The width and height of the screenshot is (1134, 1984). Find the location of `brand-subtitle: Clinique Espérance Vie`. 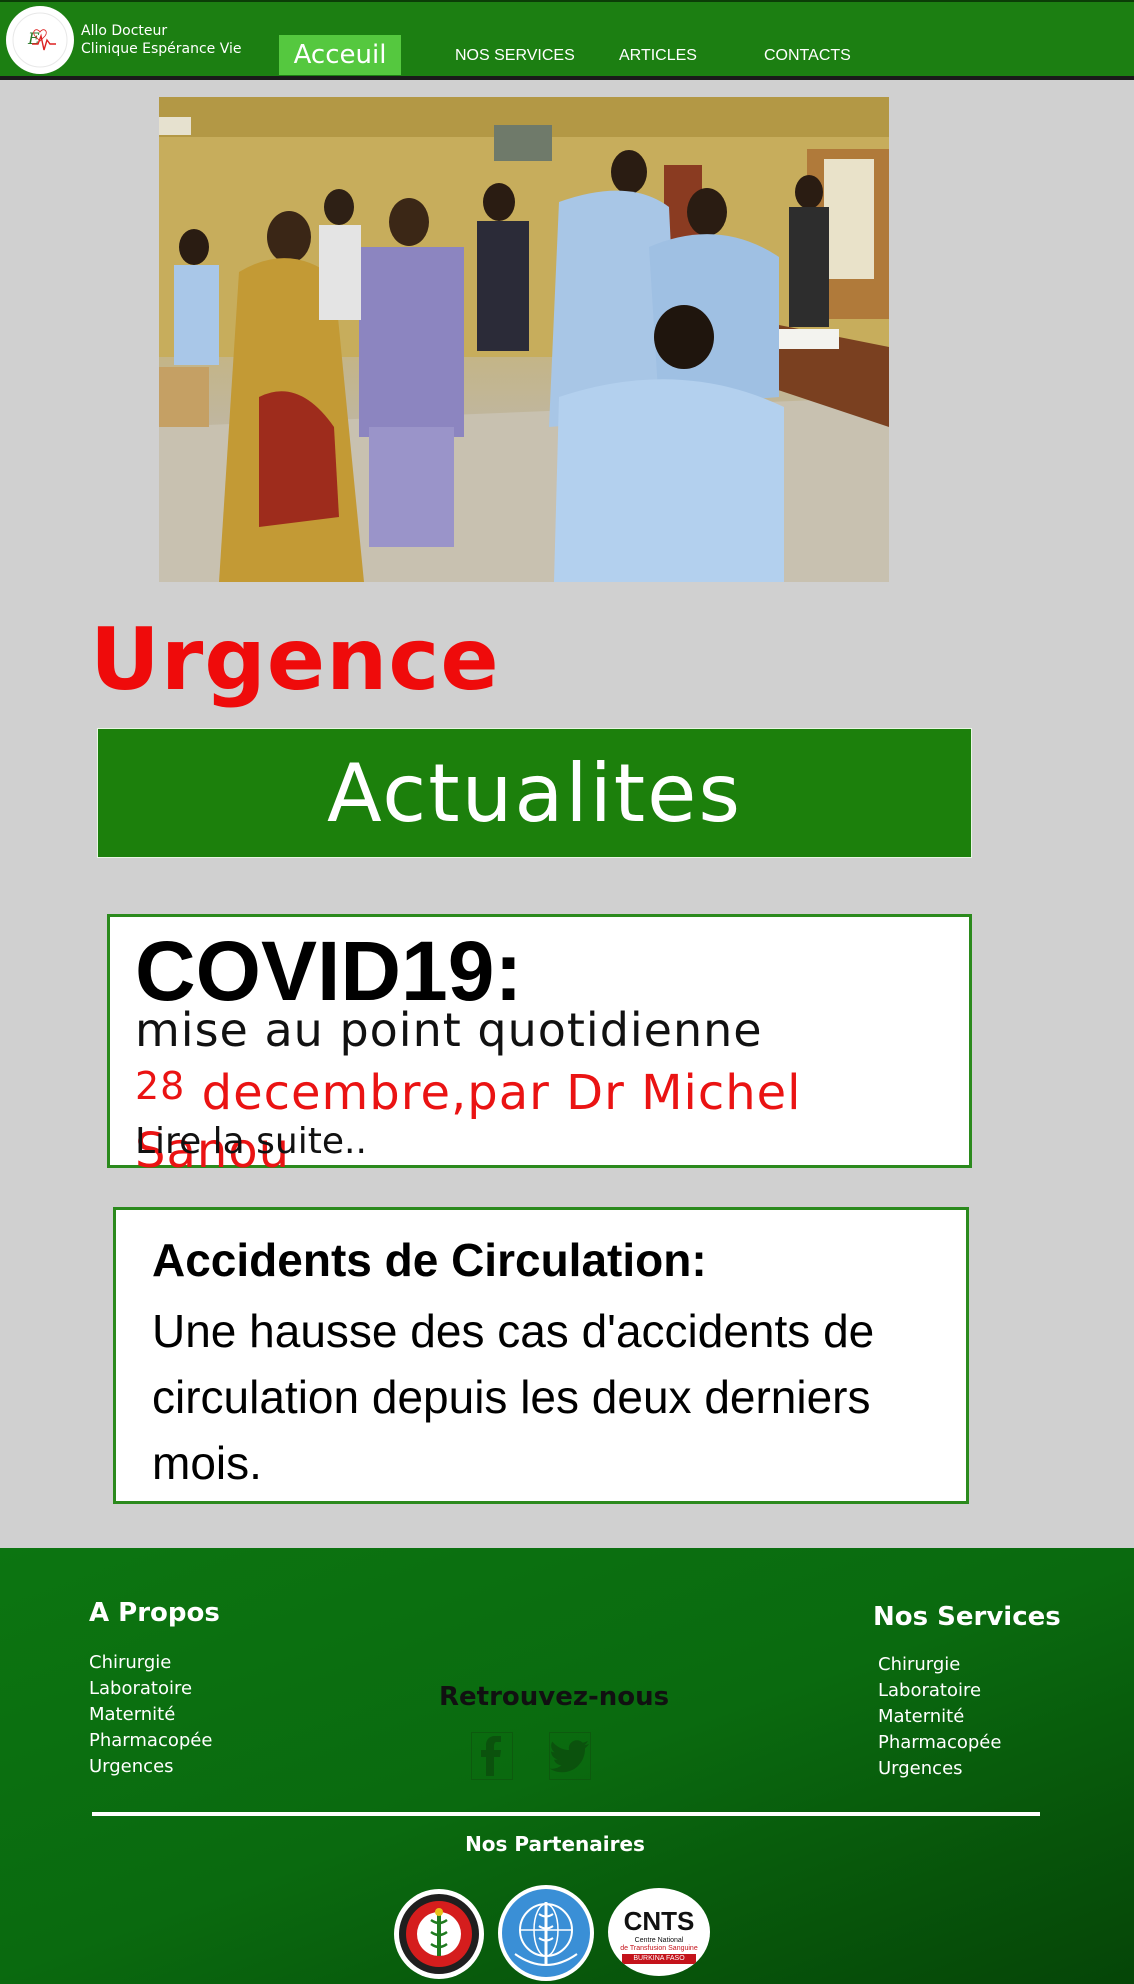

brand-subtitle: Clinique Espérance Vie is located at coordinates (161, 49).